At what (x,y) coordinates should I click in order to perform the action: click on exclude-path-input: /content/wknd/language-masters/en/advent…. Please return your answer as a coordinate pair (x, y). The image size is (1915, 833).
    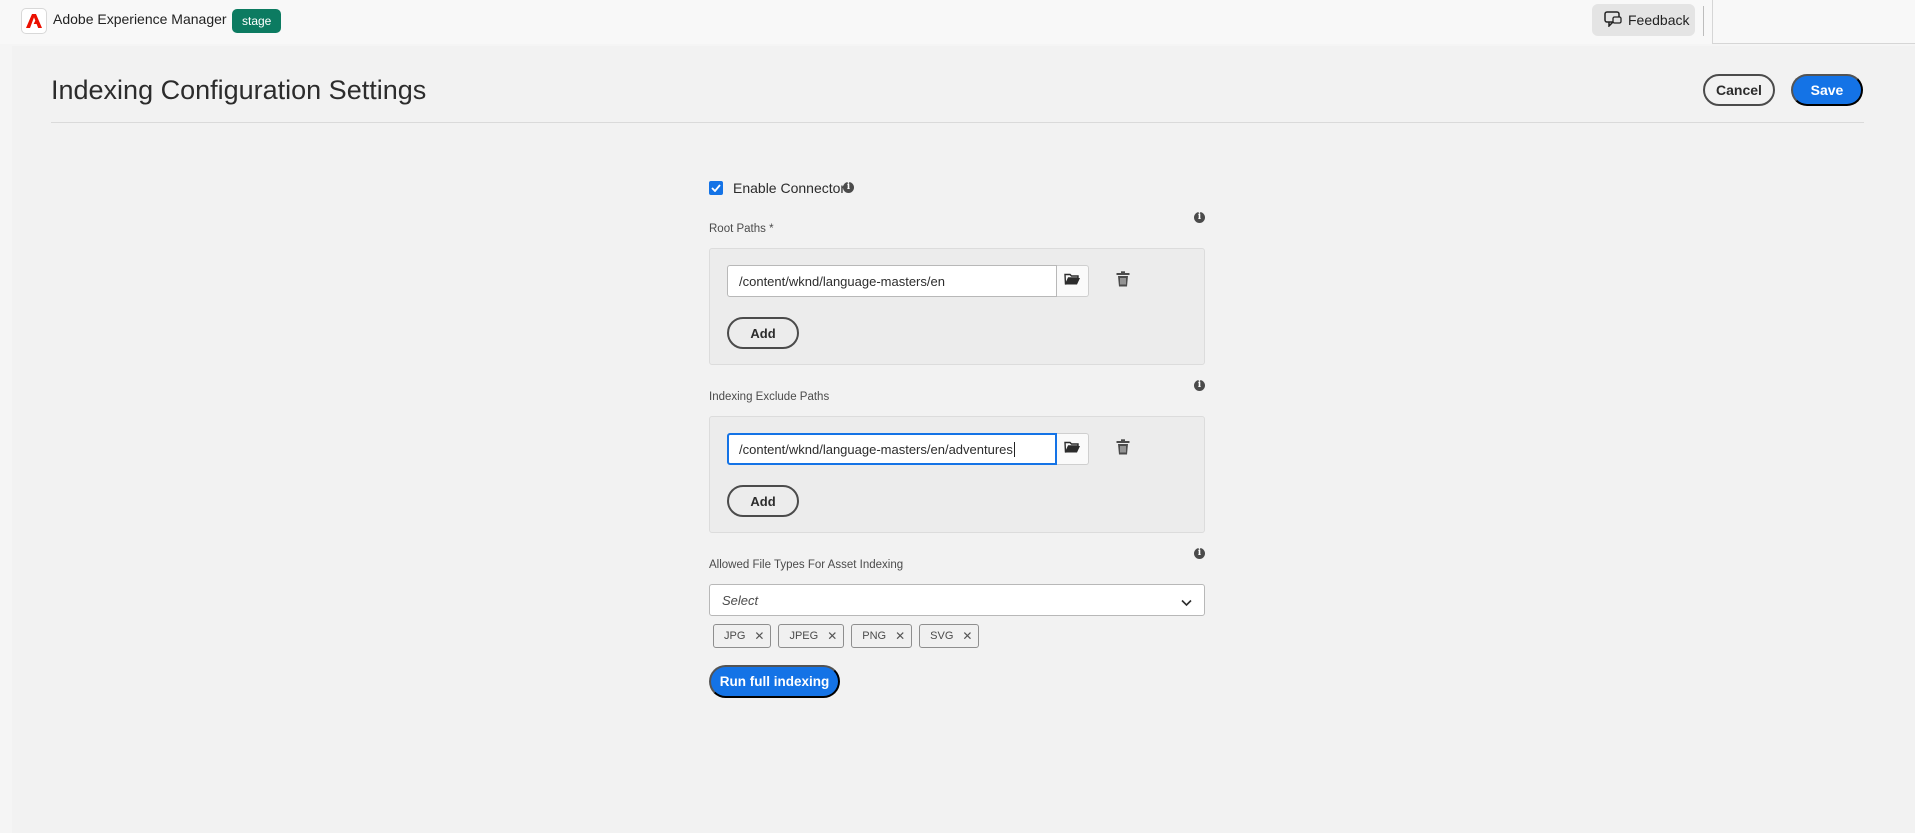
    Looking at the image, I should click on (892, 449).